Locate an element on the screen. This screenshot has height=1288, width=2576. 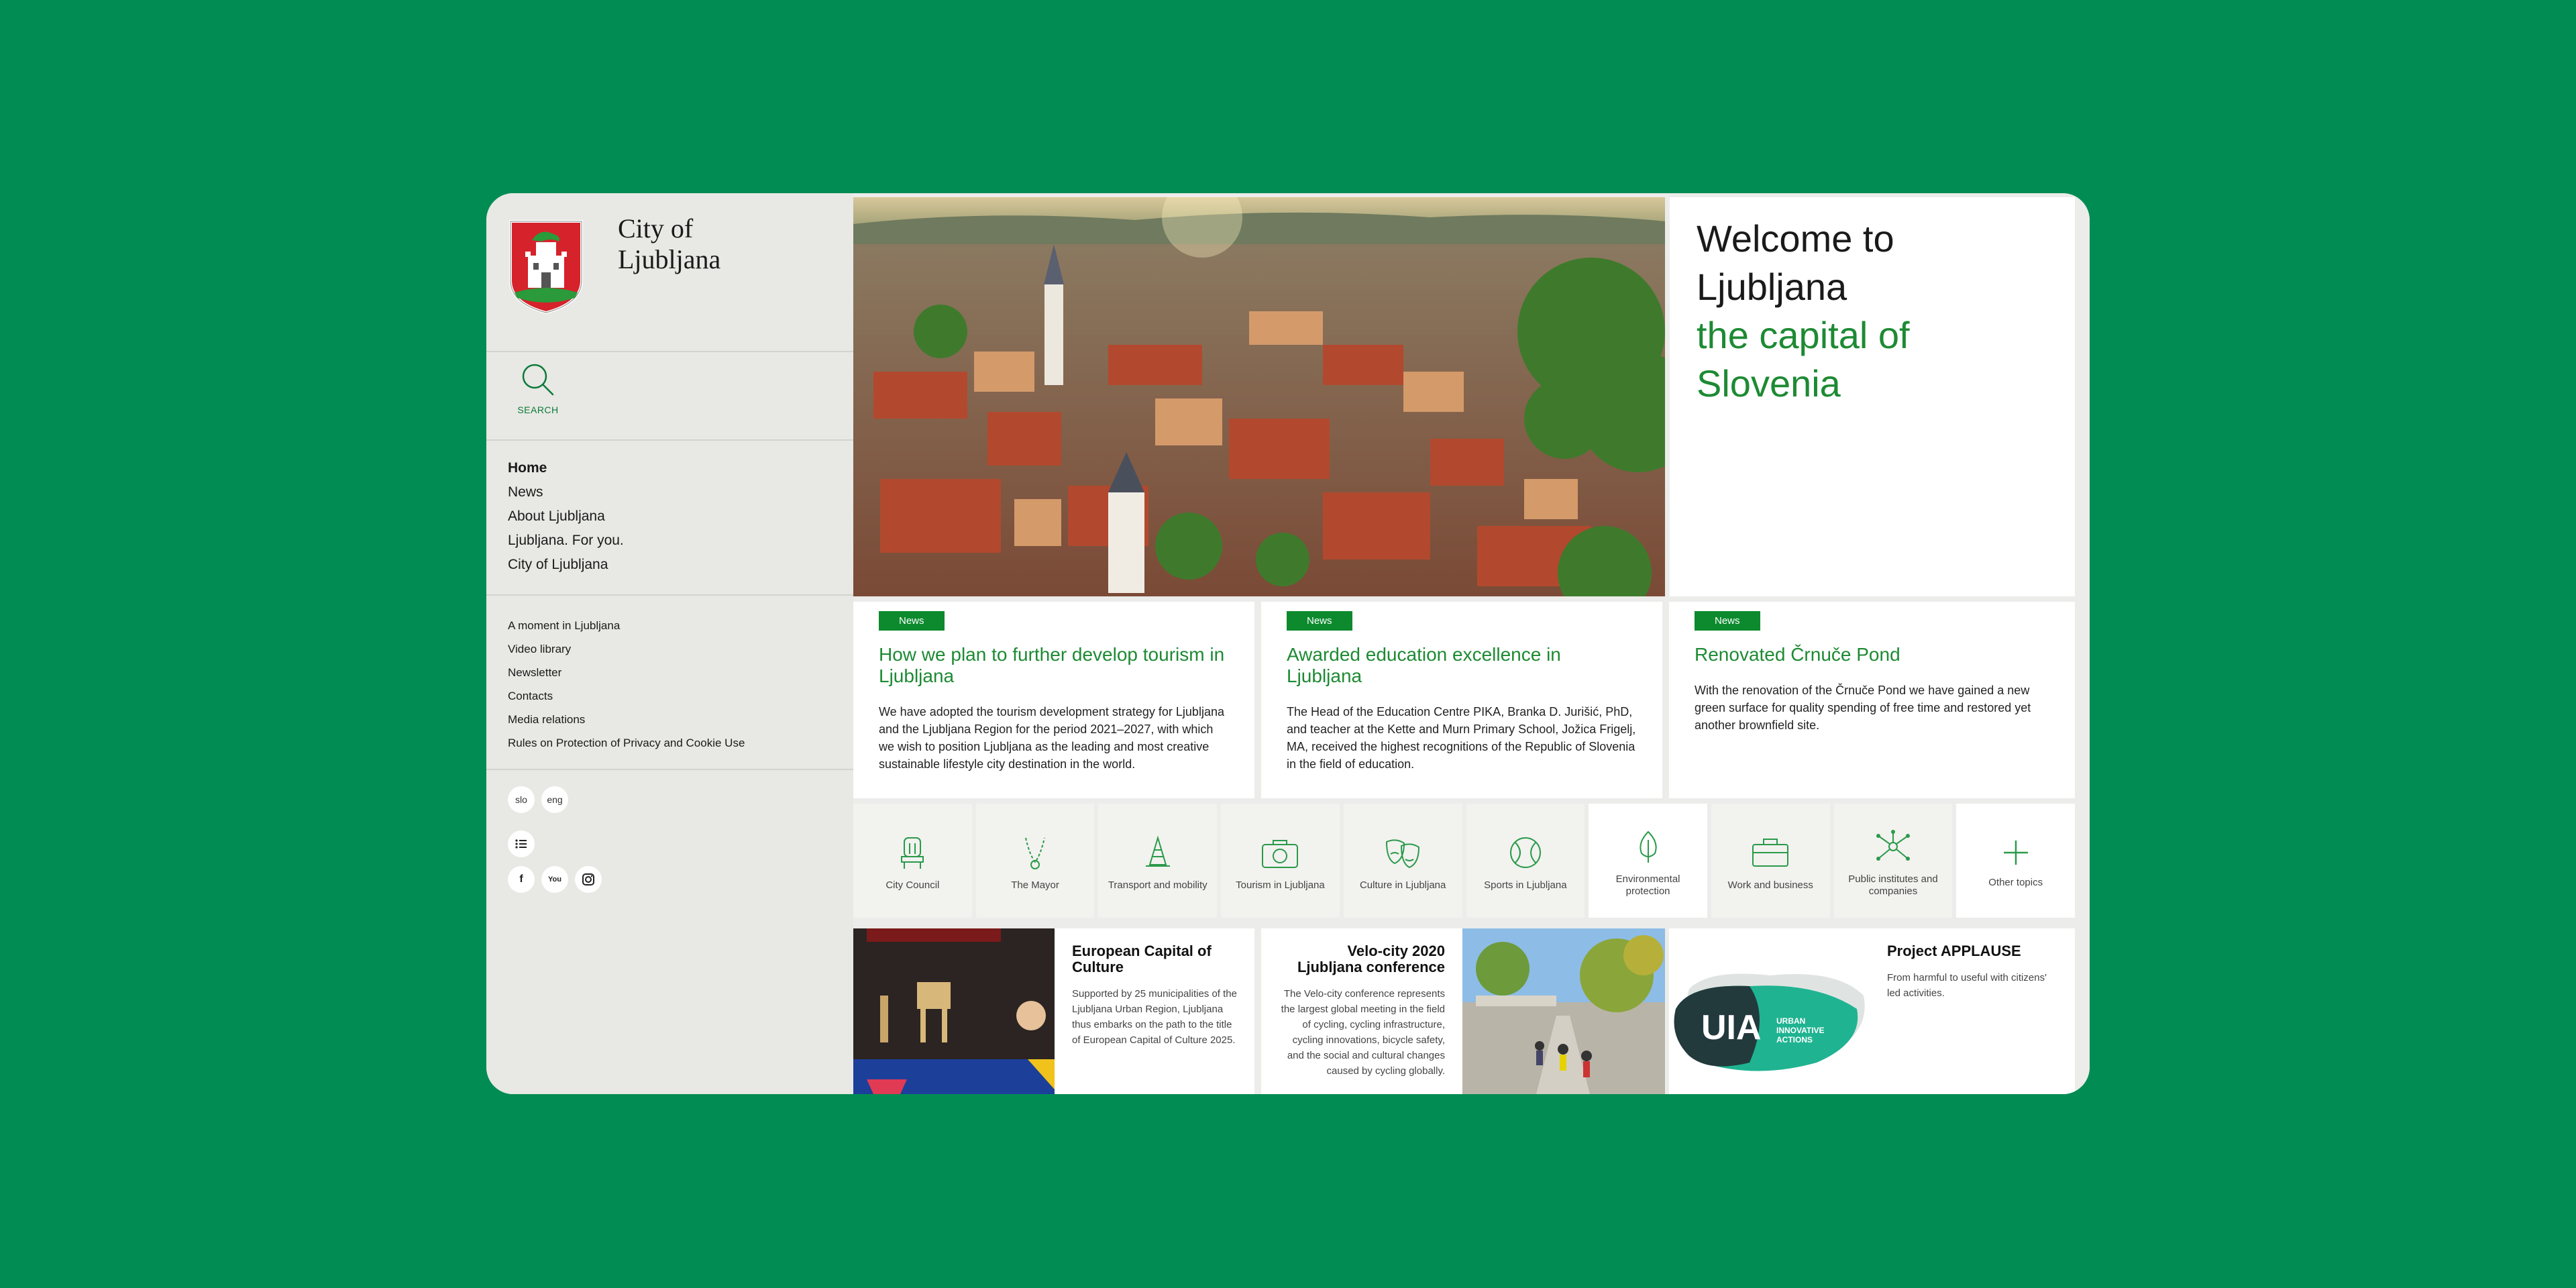
nav-item-home: Home is located at coordinates (566, 468).